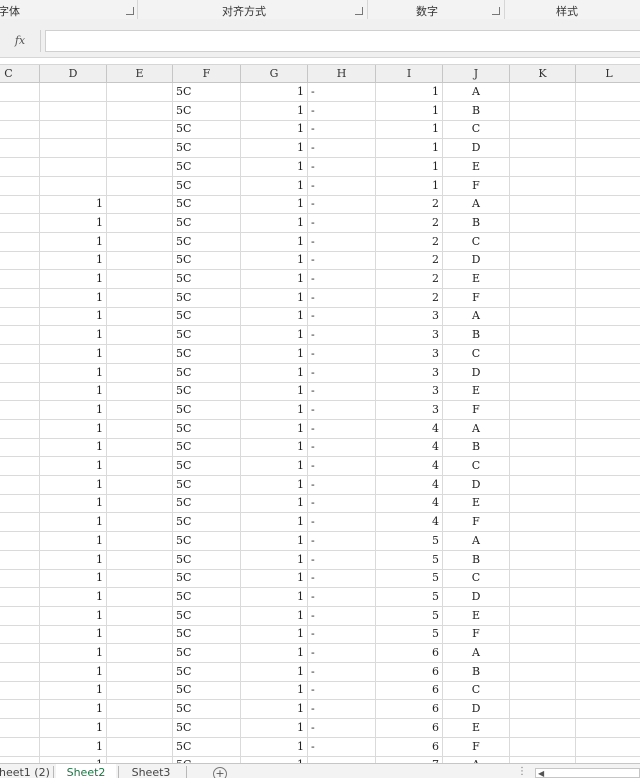 The height and width of the screenshot is (778, 640). What do you see at coordinates (140, 74) in the screenshot?
I see `column-header-e: E` at bounding box center [140, 74].